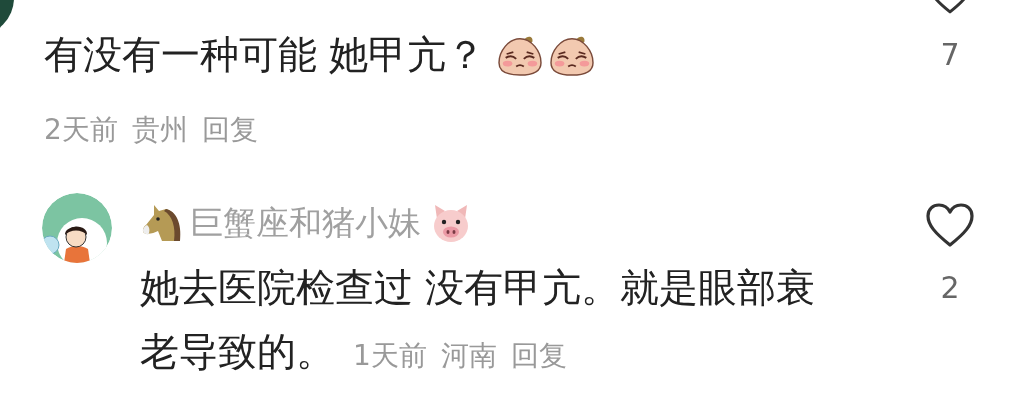  Describe the element at coordinates (950, 225) in the screenshot. I see `heart-icon` at that location.